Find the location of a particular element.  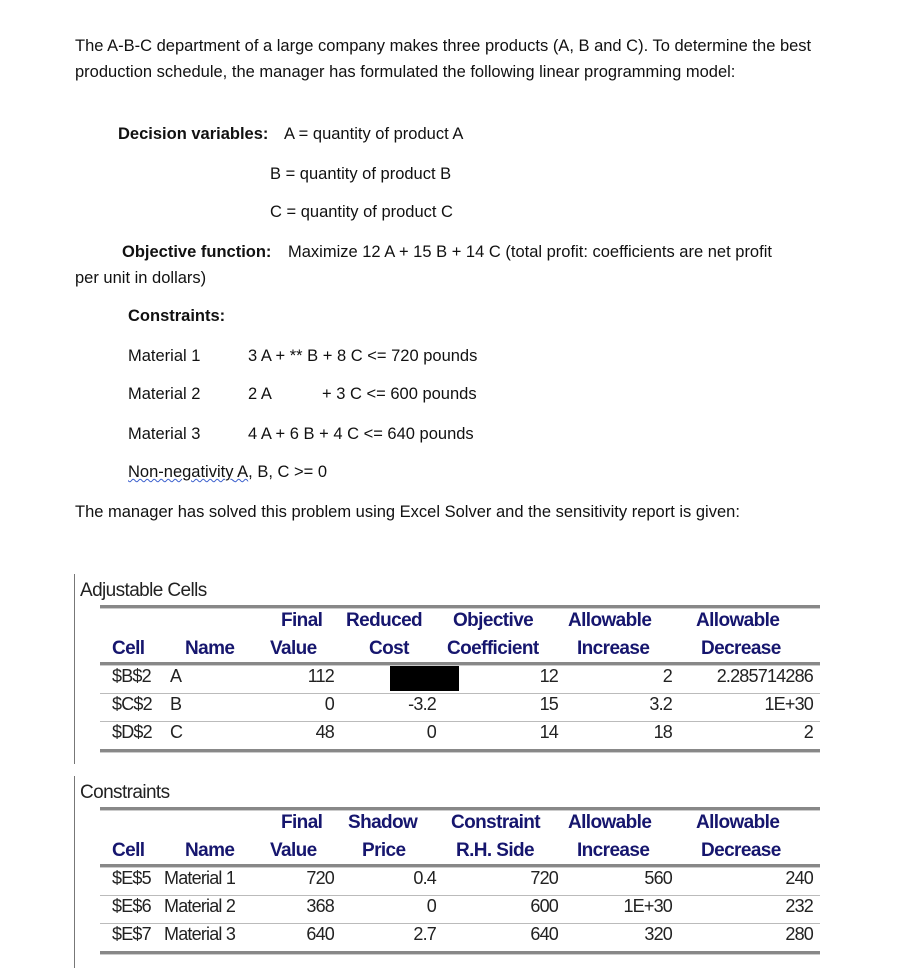

header-cost: Cost is located at coordinates (389, 648).